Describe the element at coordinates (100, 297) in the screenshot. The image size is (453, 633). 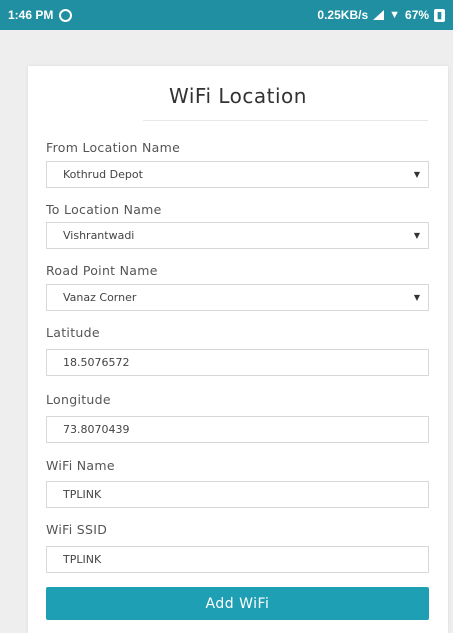
I see `road-point-value: Vanaz Corner` at that location.